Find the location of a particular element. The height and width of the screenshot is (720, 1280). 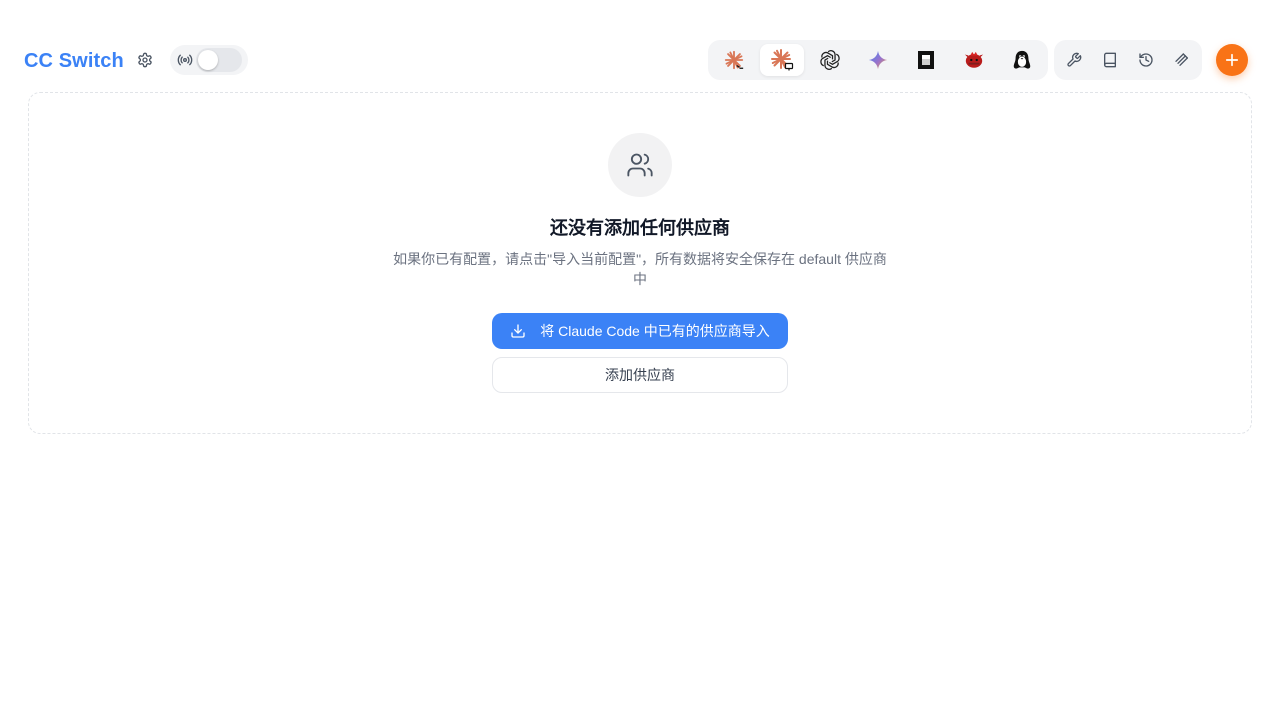

header: CC Switch is located at coordinates (640, 46).